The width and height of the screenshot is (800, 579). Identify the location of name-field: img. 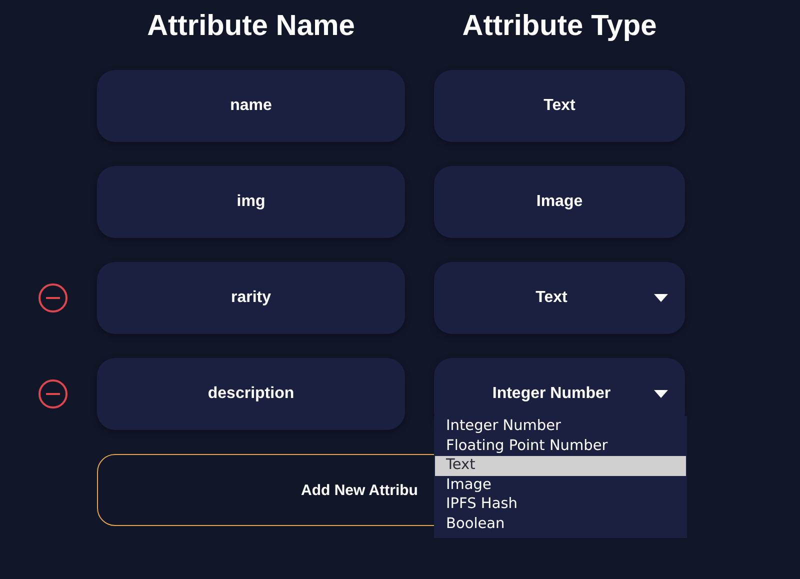
(251, 202).